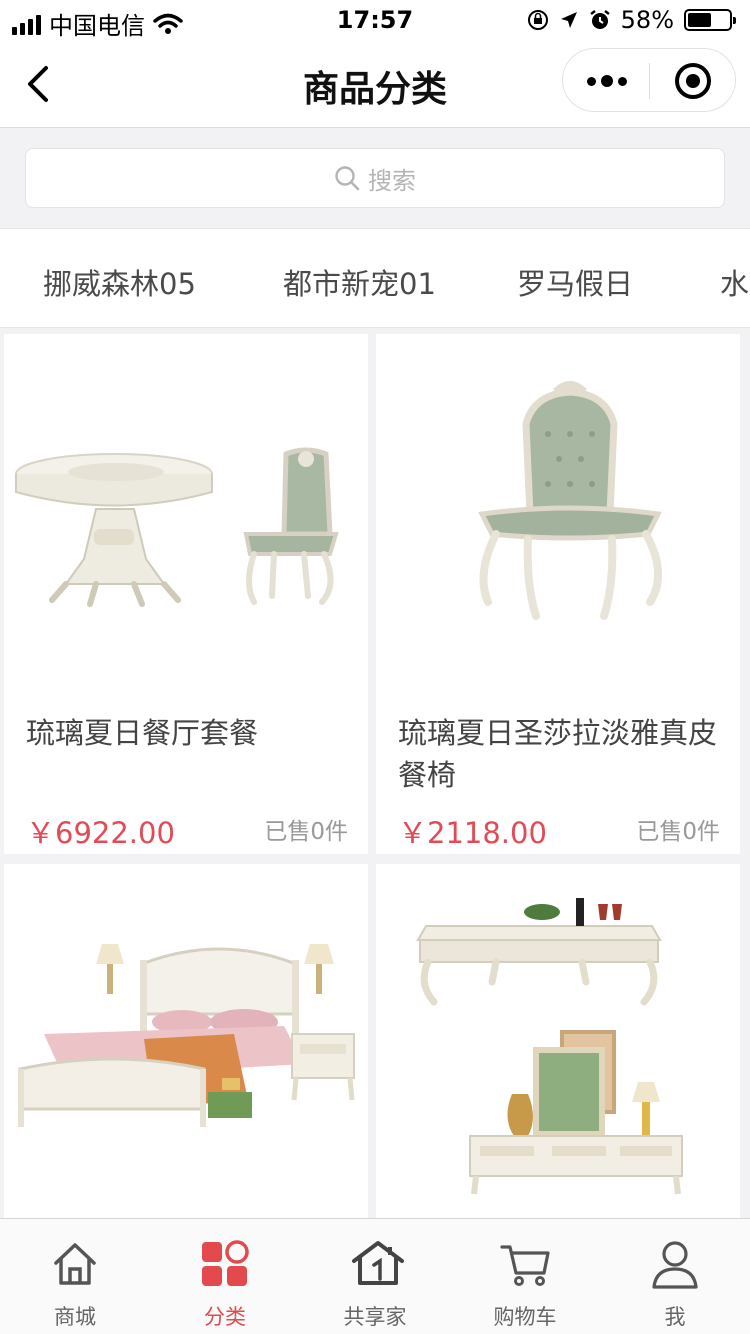  What do you see at coordinates (392, 180) in the screenshot?
I see `search-placeholder: 搜索` at bounding box center [392, 180].